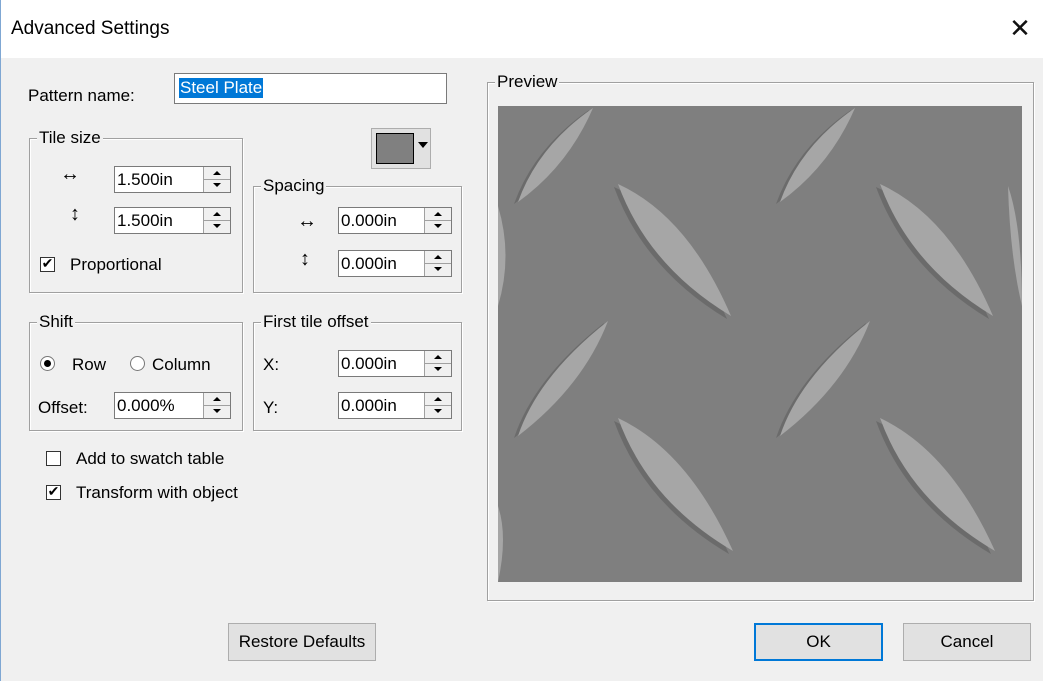 The image size is (1043, 681). I want to click on offset-x-spinner: 0.000in, so click(395, 363).